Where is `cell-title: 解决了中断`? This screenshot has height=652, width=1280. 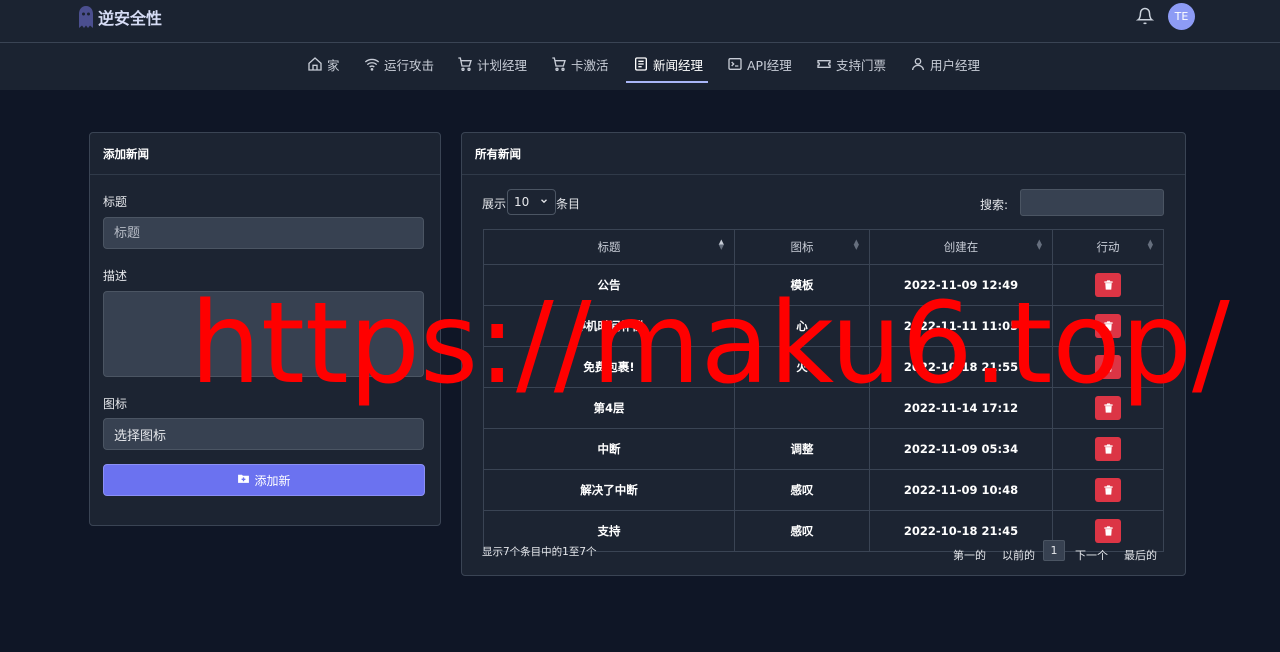 cell-title: 解决了中断 is located at coordinates (609, 490).